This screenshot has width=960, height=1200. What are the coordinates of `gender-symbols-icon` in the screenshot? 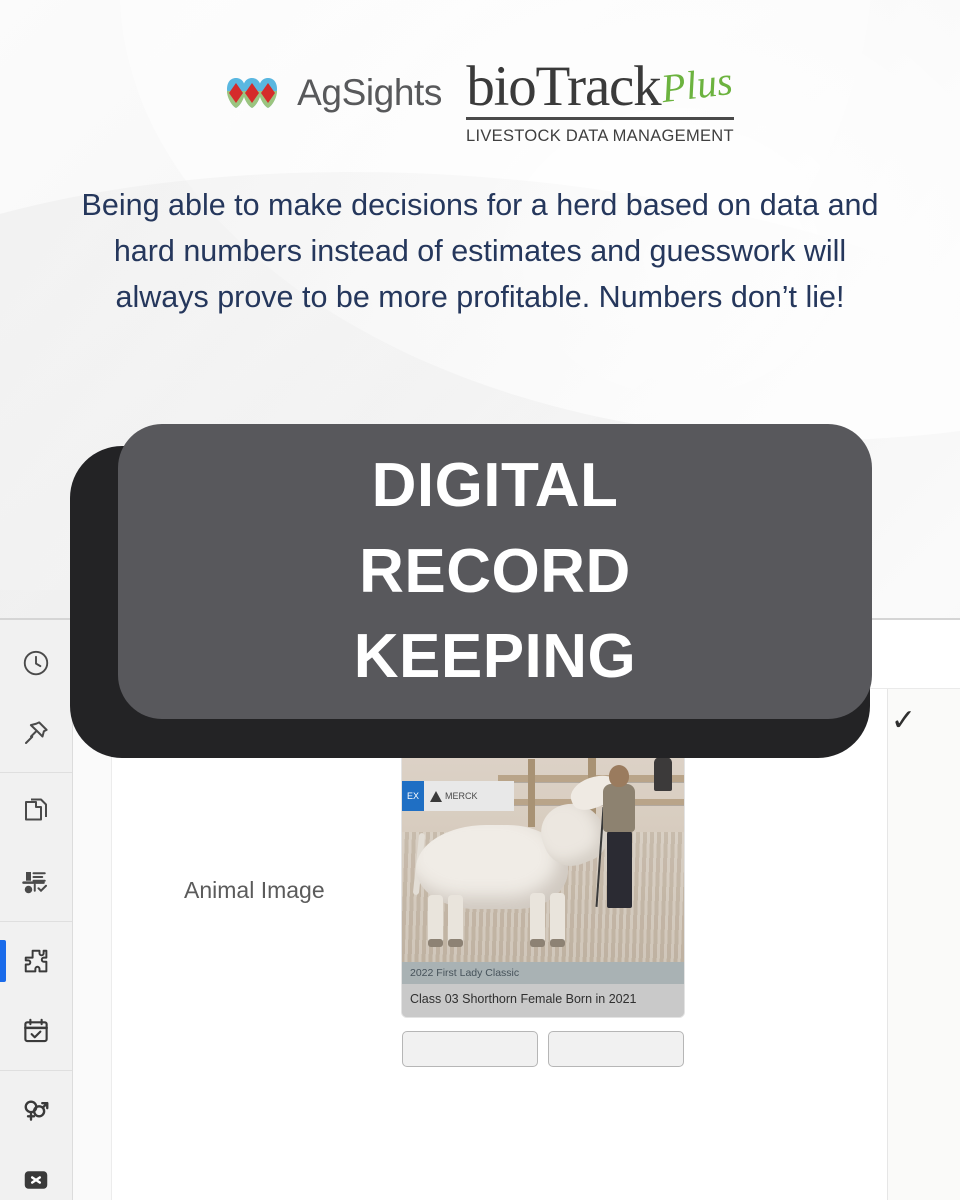 It's located at (36, 1110).